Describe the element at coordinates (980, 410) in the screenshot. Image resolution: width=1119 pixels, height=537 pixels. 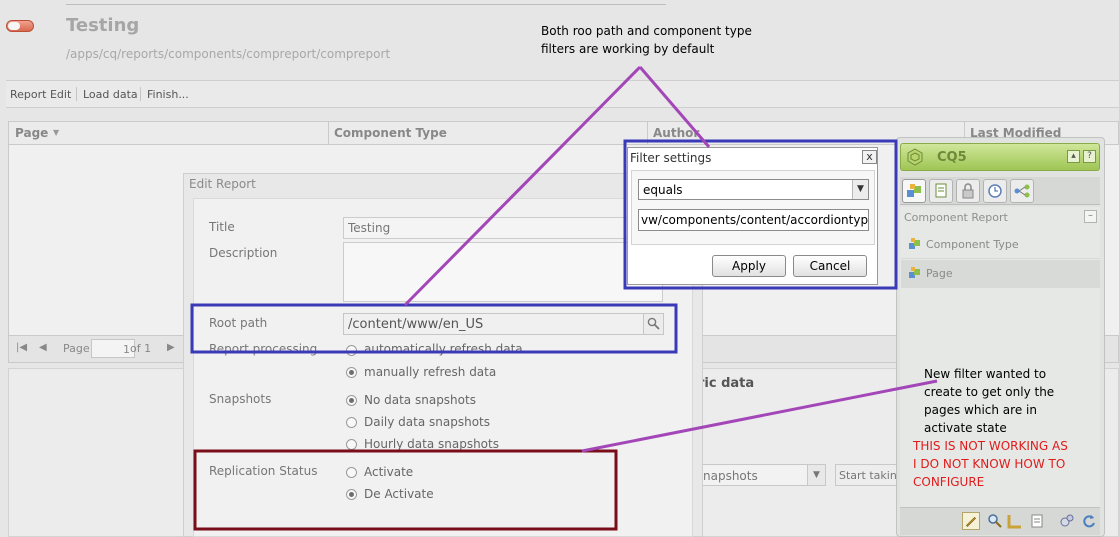
I see `annotation-line: pages which are in` at that location.